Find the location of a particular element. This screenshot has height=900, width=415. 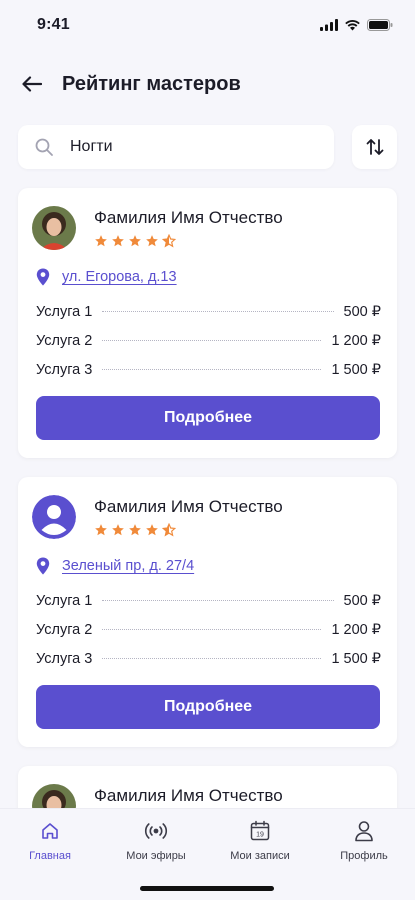

search-icon is located at coordinates (44, 147).